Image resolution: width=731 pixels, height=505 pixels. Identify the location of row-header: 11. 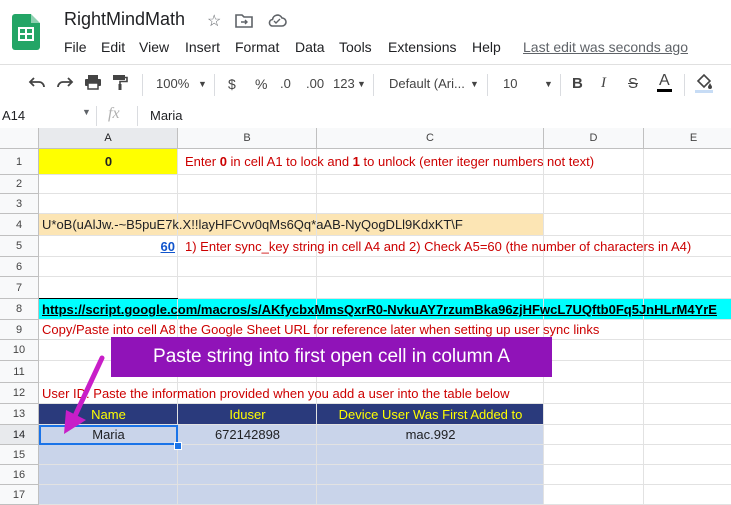
(19, 372).